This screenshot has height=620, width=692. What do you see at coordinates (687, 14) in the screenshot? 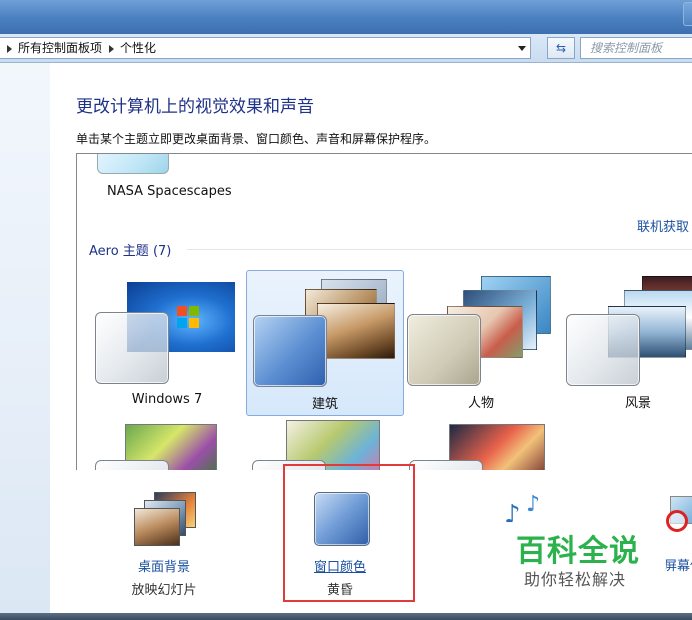
I see `window-control-button` at bounding box center [687, 14].